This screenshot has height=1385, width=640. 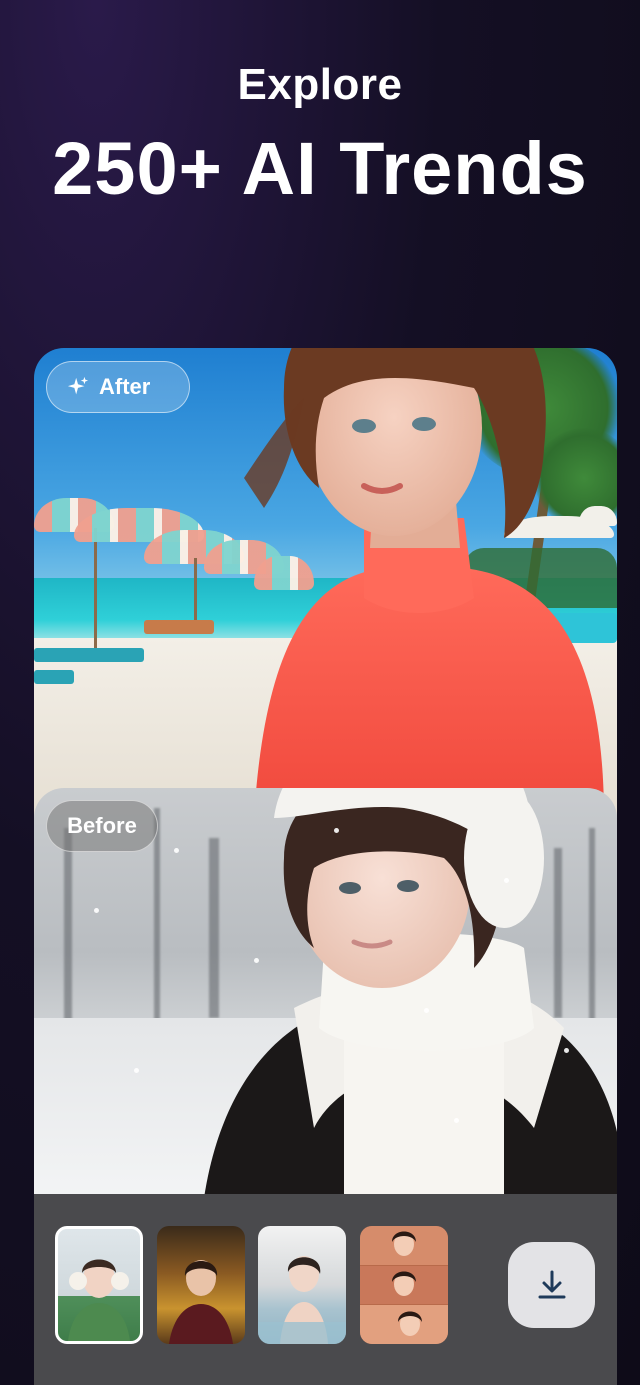 I want to click on download-icon, so click(x=551, y=1284).